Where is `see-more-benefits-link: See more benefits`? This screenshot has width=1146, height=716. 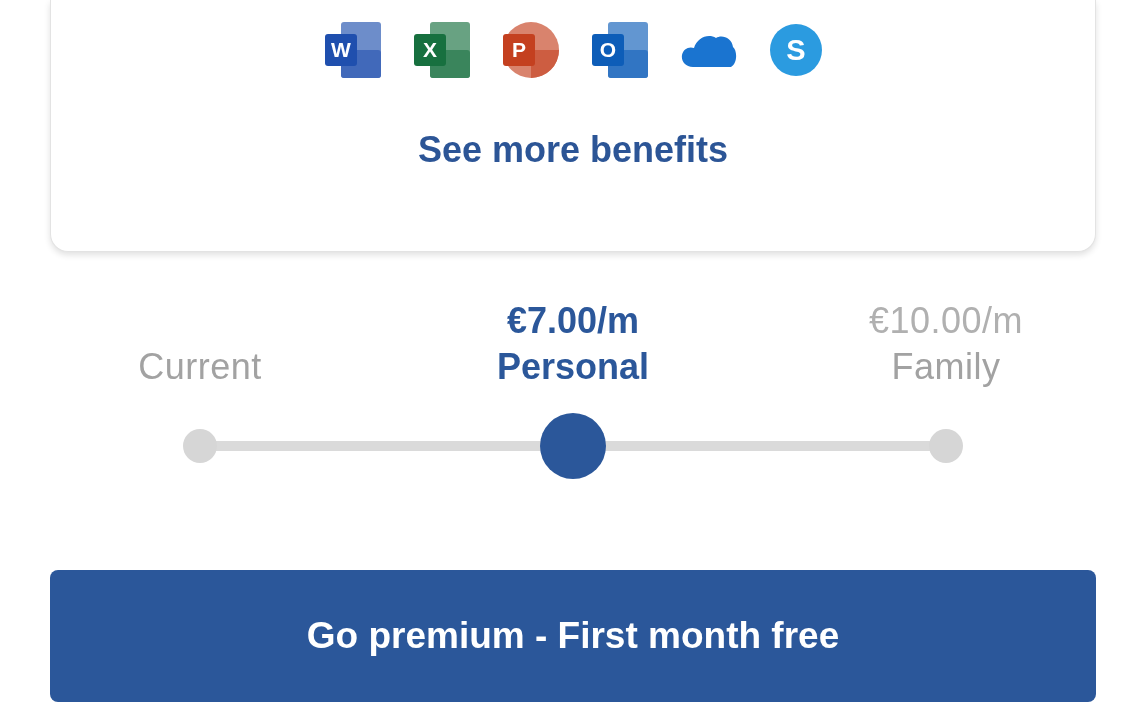
see-more-benefits-link: See more benefits is located at coordinates (573, 150).